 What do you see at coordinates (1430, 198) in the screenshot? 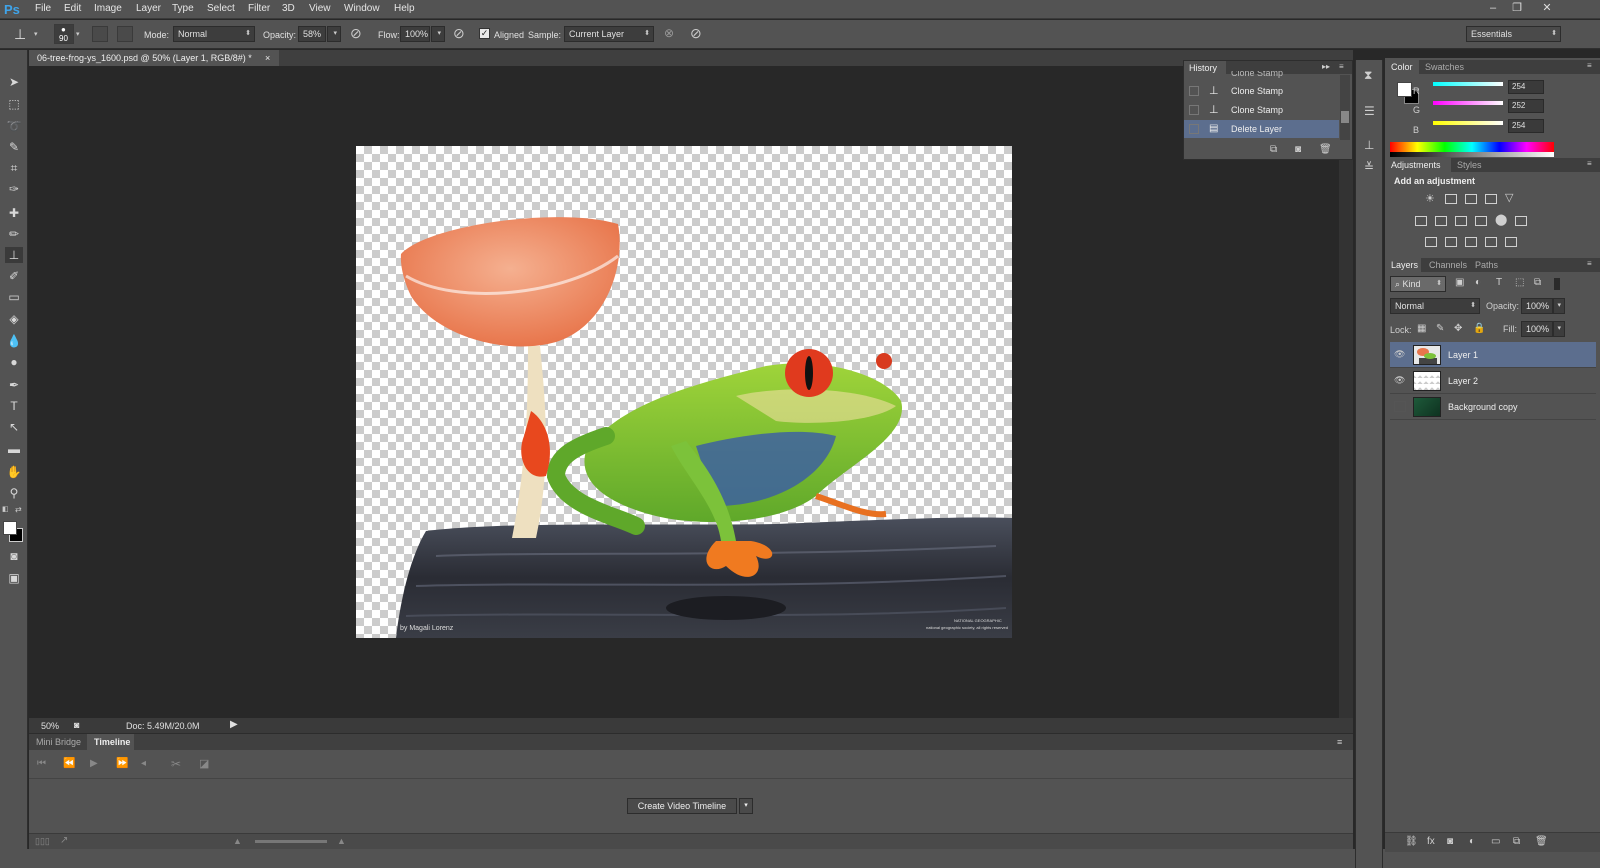
I see `brightness-contrast-icon: ☀` at bounding box center [1430, 198].